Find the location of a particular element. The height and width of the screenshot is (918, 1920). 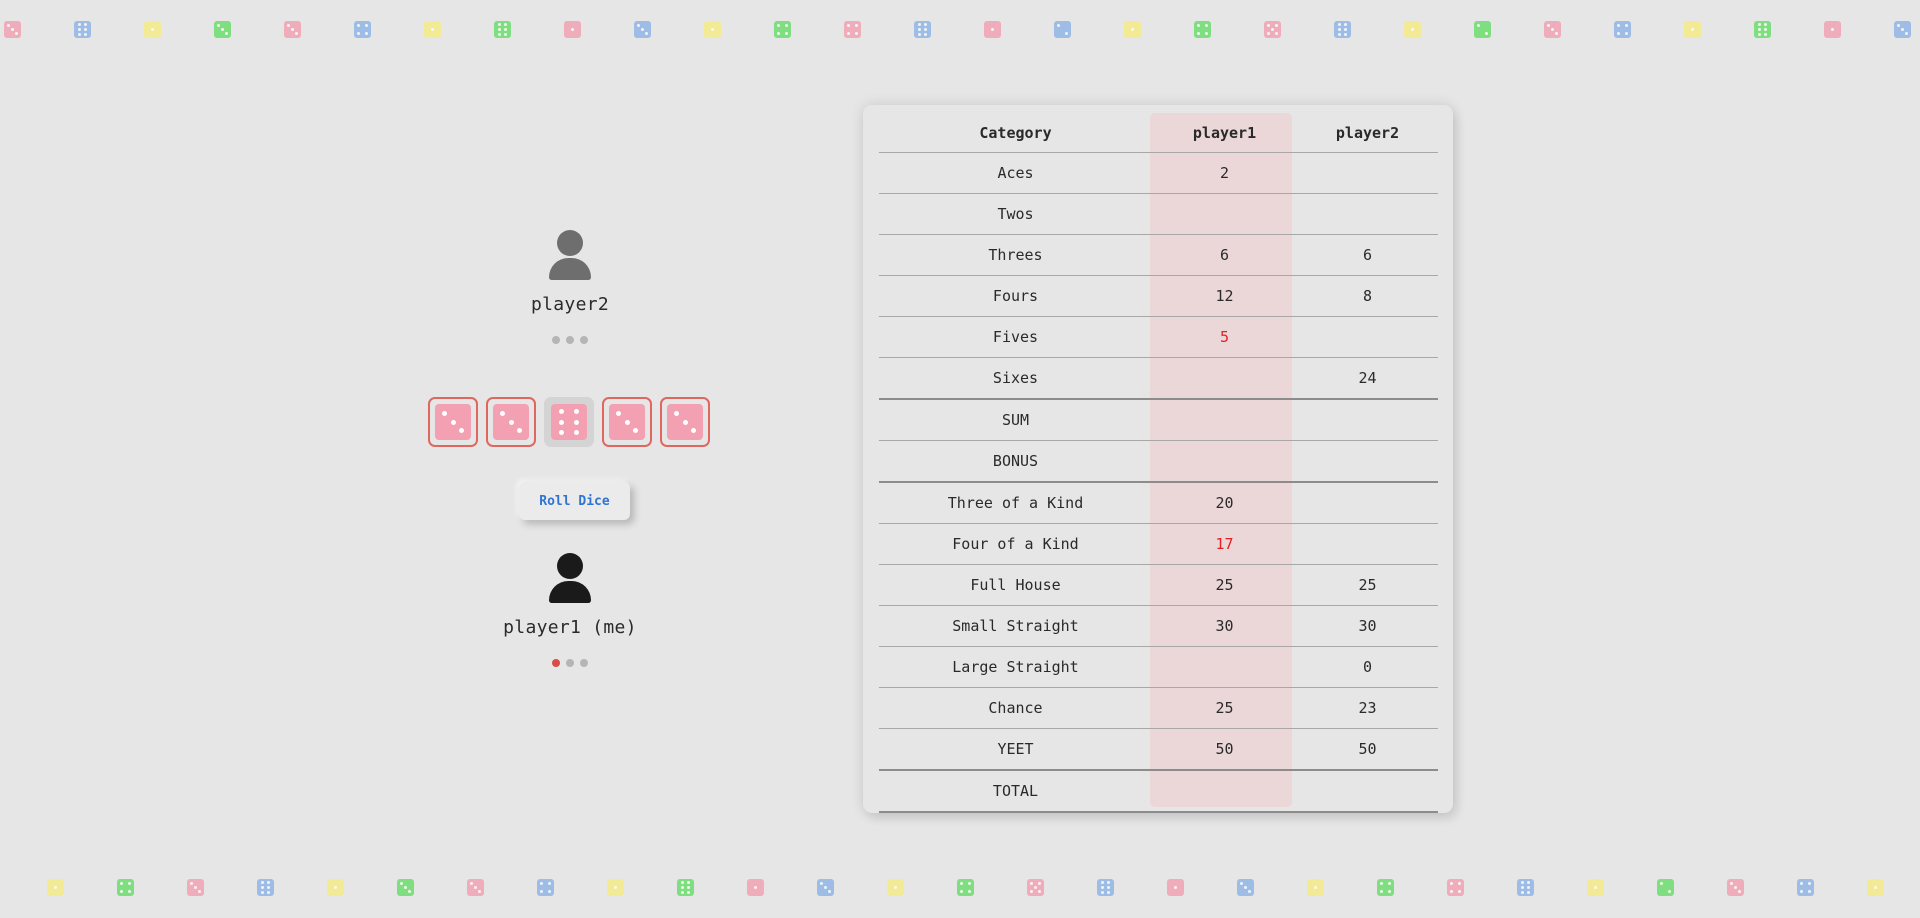

player2-score-cell: 30 is located at coordinates (1367, 626).